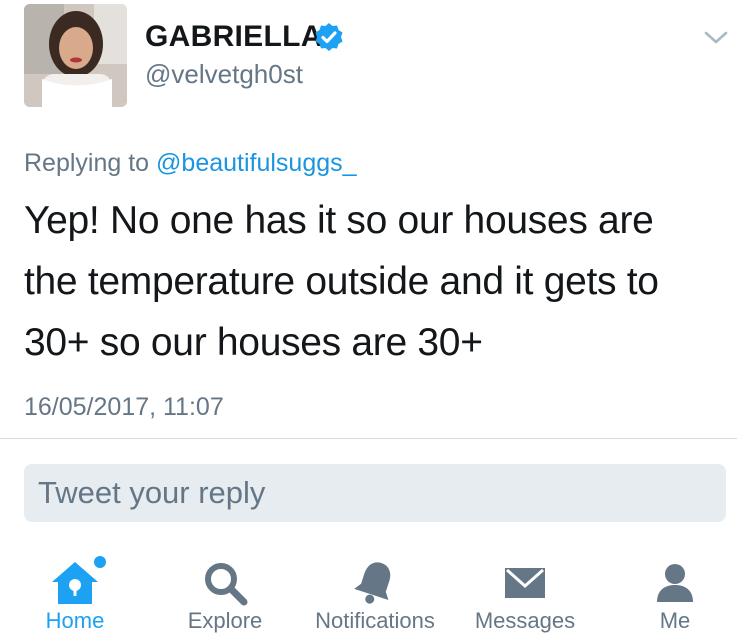  What do you see at coordinates (675, 583) in the screenshot?
I see `person-icon` at bounding box center [675, 583].